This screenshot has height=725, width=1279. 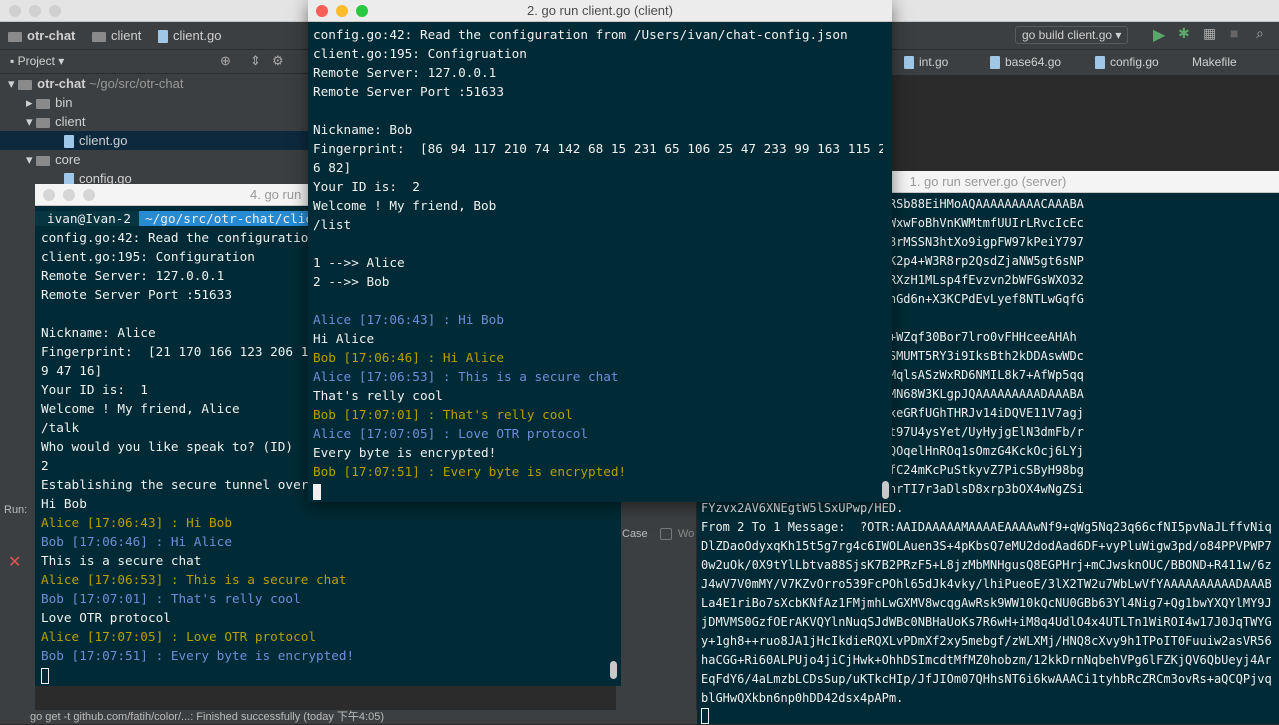 What do you see at coordinates (233, 218) in the screenshot?
I see `prompt-path: ~/go/src/otr-chat/clien` at bounding box center [233, 218].